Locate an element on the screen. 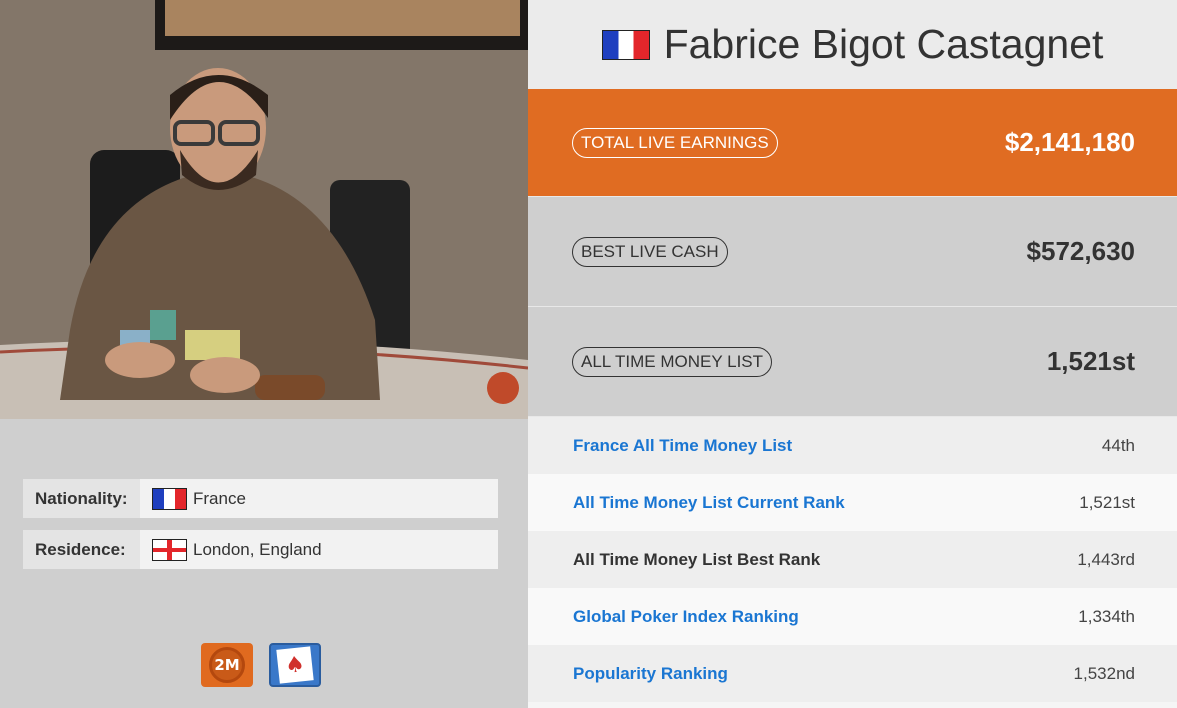  england-flag-icon is located at coordinates (169, 549).